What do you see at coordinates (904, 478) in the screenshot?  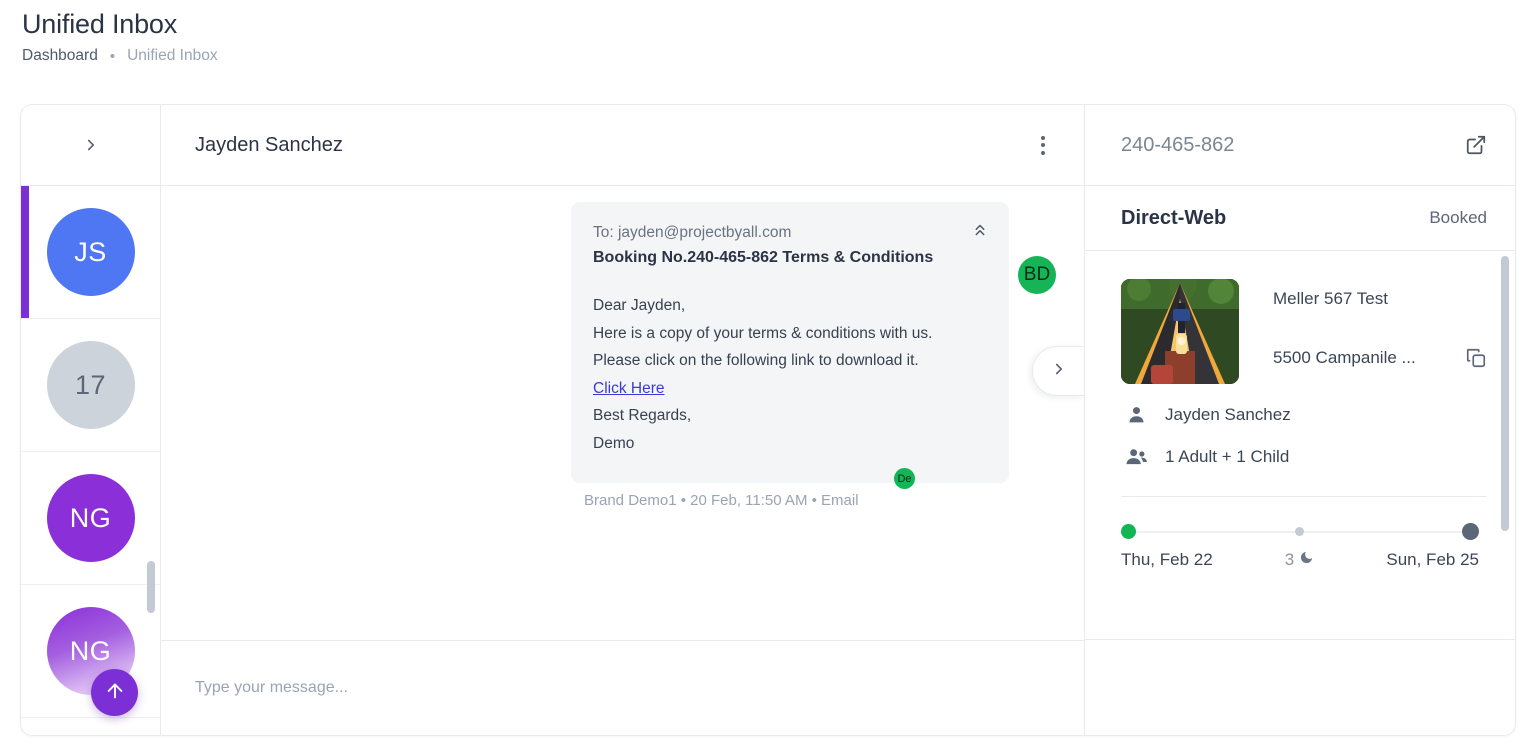 I see `channel-badge: De` at bounding box center [904, 478].